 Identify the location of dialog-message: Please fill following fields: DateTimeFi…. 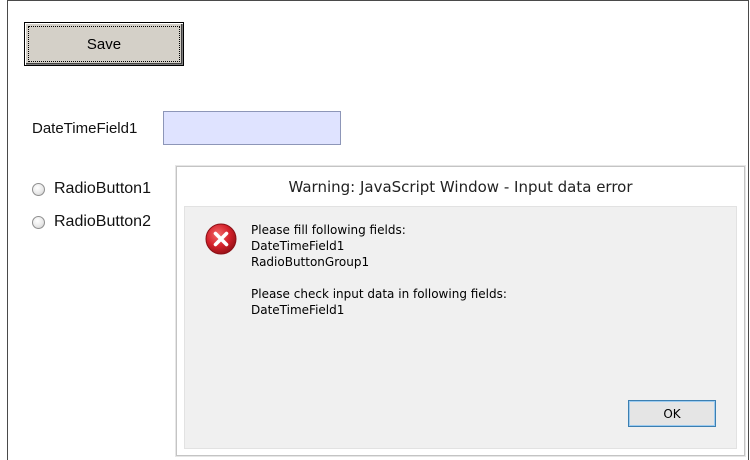
(379, 270).